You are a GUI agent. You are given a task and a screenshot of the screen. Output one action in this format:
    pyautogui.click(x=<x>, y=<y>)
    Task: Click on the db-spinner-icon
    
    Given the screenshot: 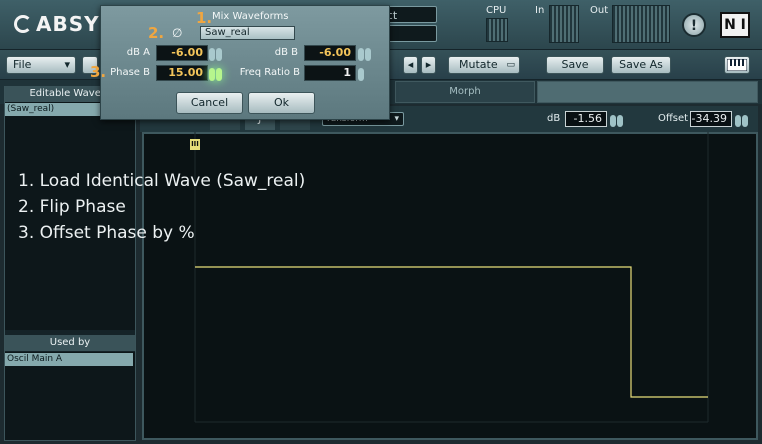 What is the action you would take?
    pyautogui.click(x=617, y=119)
    